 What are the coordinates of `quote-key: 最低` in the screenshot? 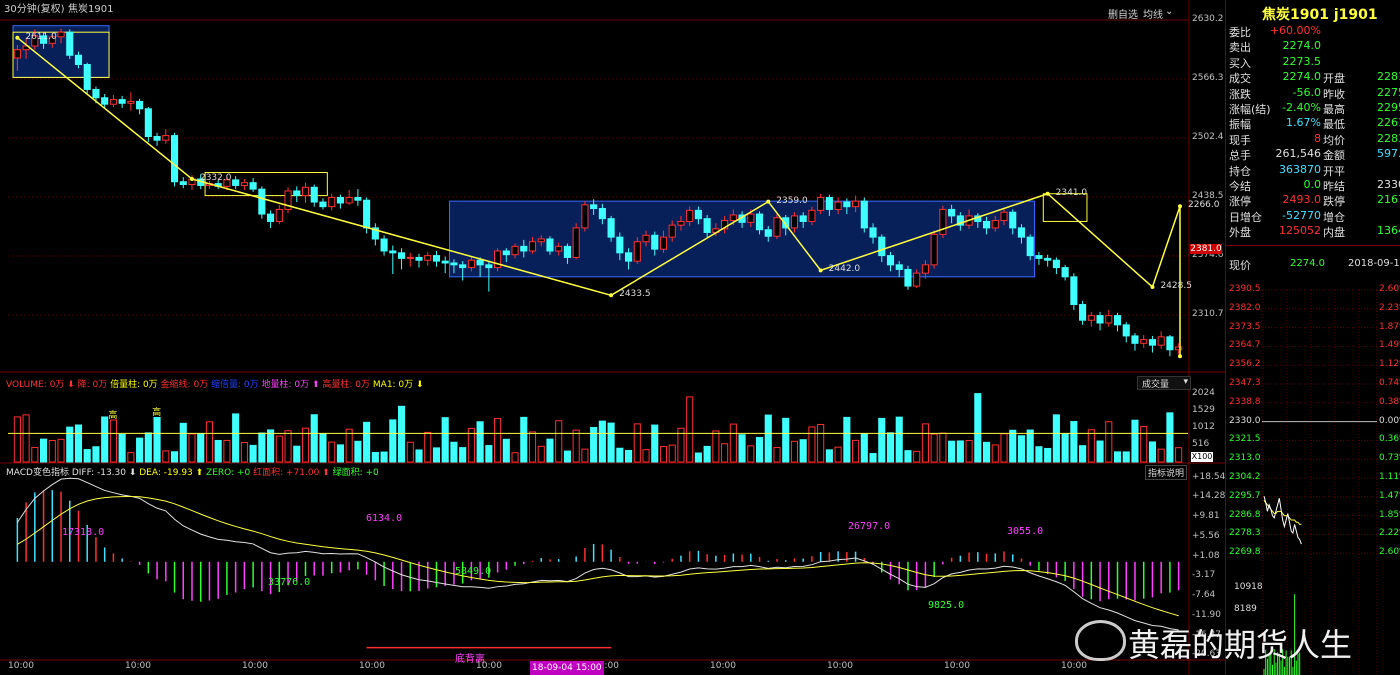 It's located at (1334, 125).